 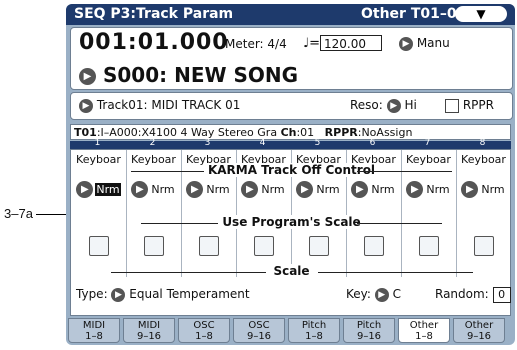 What do you see at coordinates (351, 43) in the screenshot?
I see `tempo-field: 120.00` at bounding box center [351, 43].